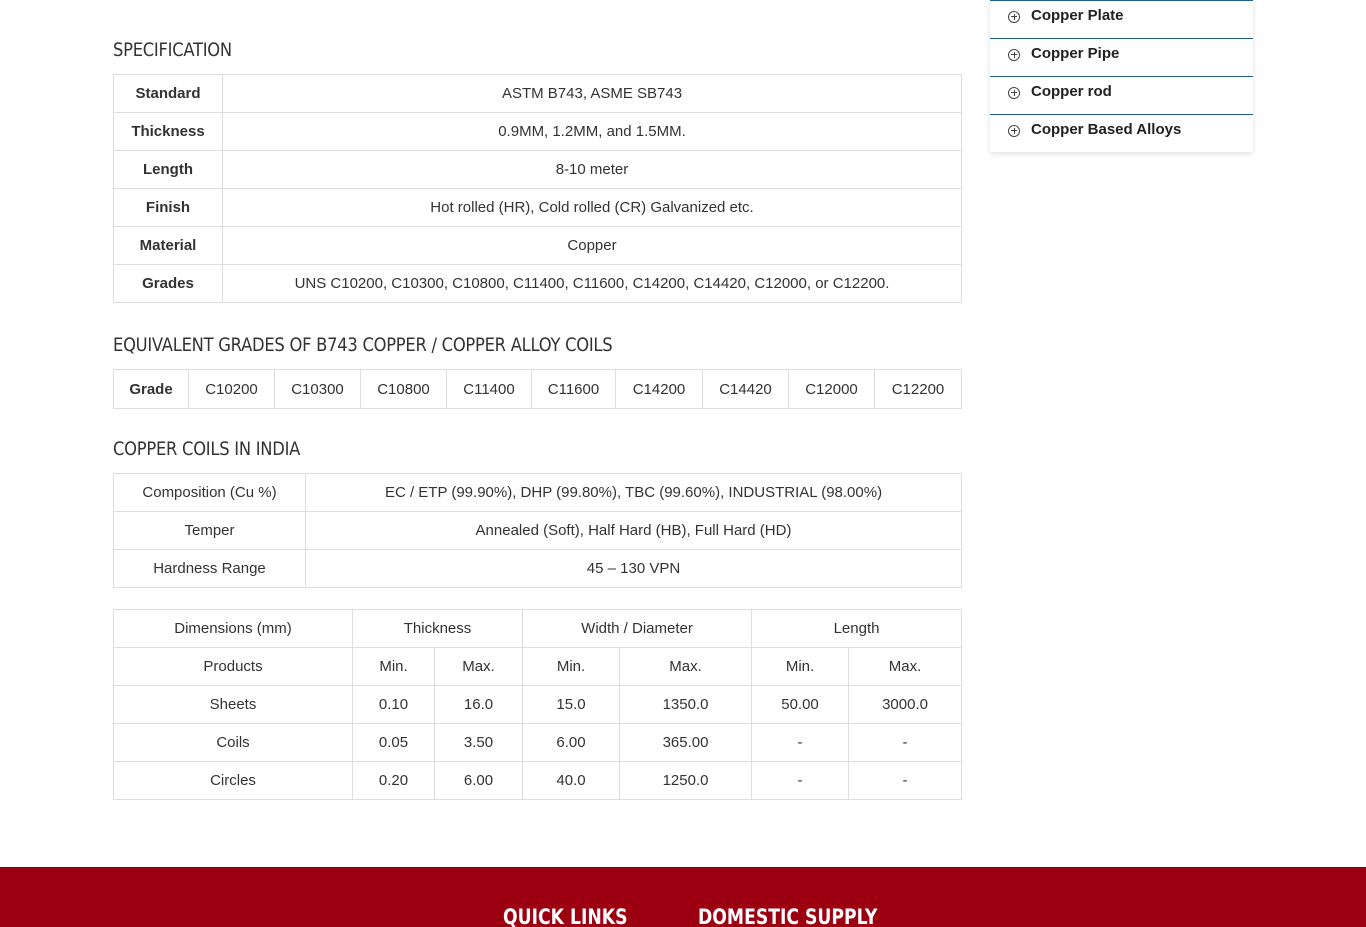  What do you see at coordinates (633, 568) in the screenshot?
I see `india-value: 45 – 130 VPN` at bounding box center [633, 568].